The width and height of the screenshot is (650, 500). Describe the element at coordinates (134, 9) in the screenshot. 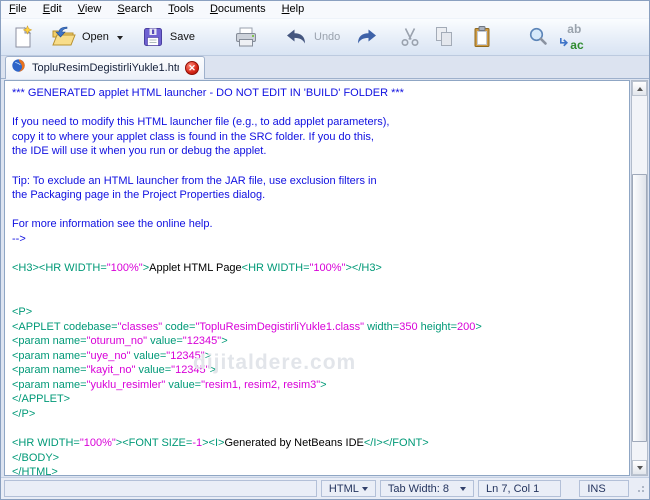

I see `menu-search: Search` at that location.